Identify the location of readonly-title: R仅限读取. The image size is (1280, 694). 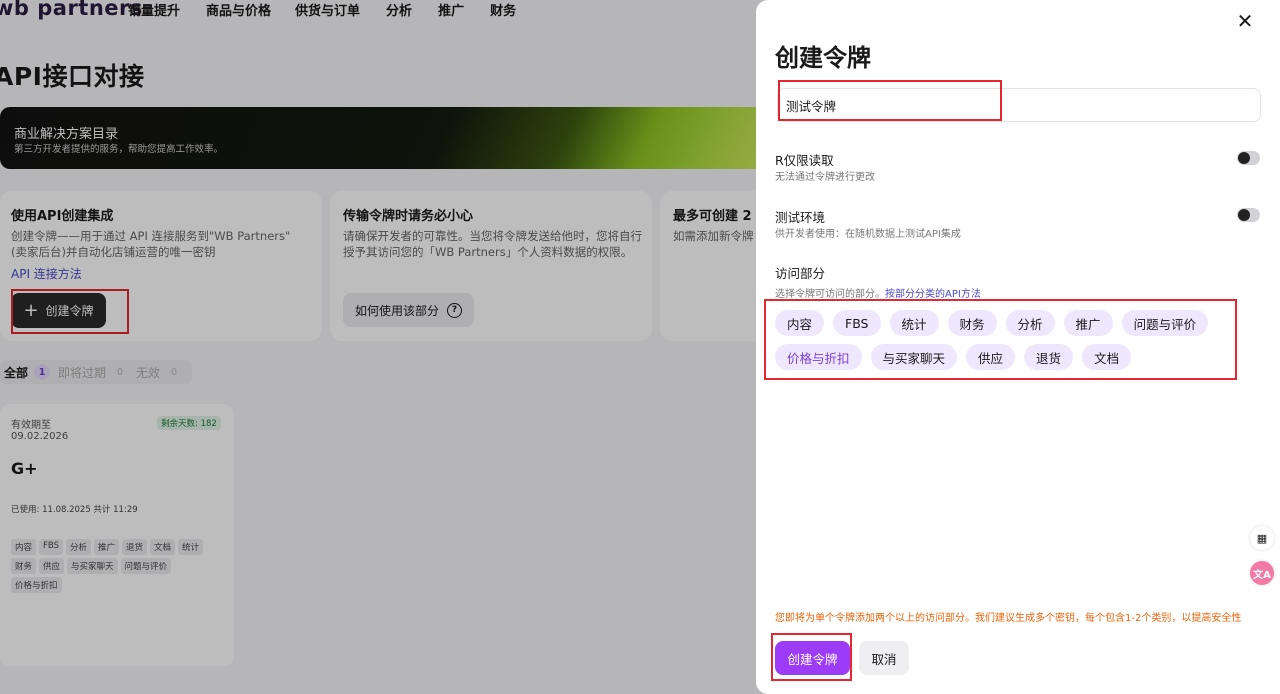
(804, 160).